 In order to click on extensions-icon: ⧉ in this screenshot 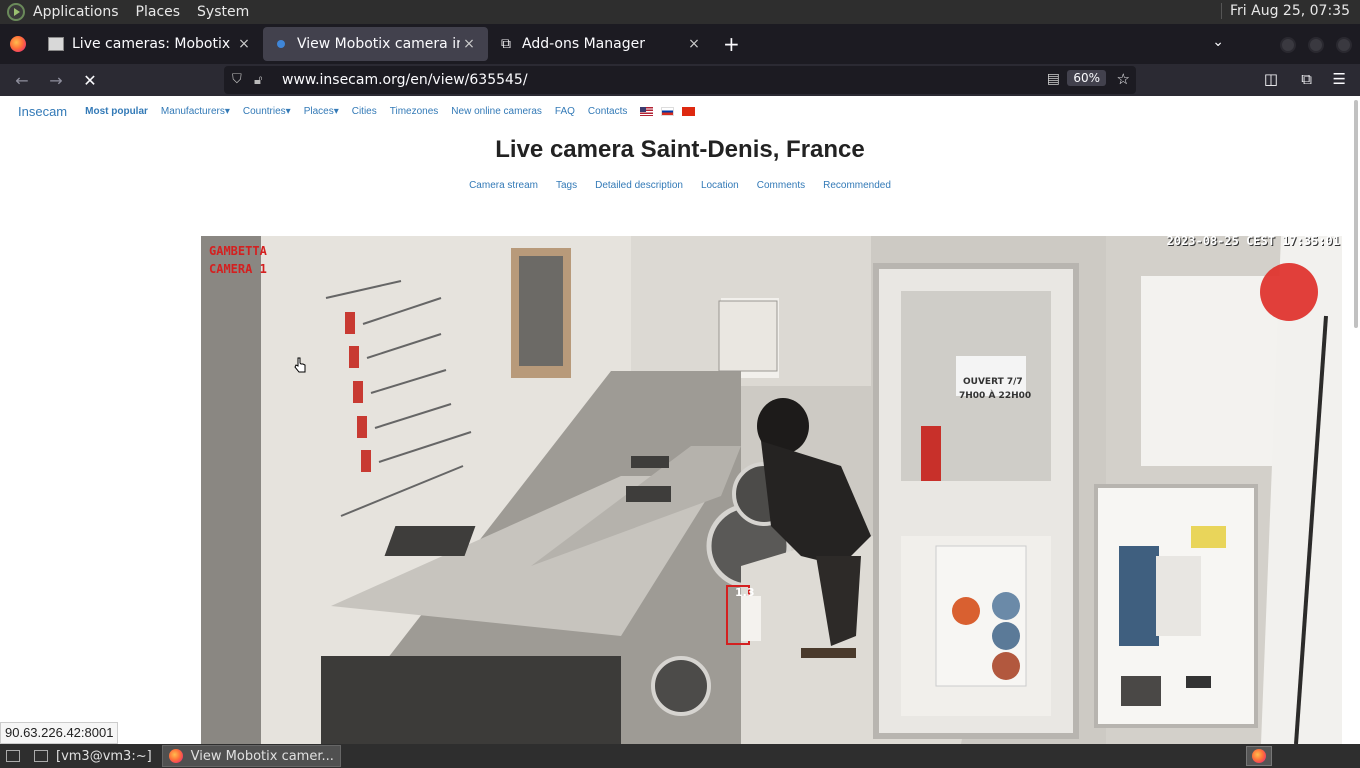, I will do `click(1306, 79)`.